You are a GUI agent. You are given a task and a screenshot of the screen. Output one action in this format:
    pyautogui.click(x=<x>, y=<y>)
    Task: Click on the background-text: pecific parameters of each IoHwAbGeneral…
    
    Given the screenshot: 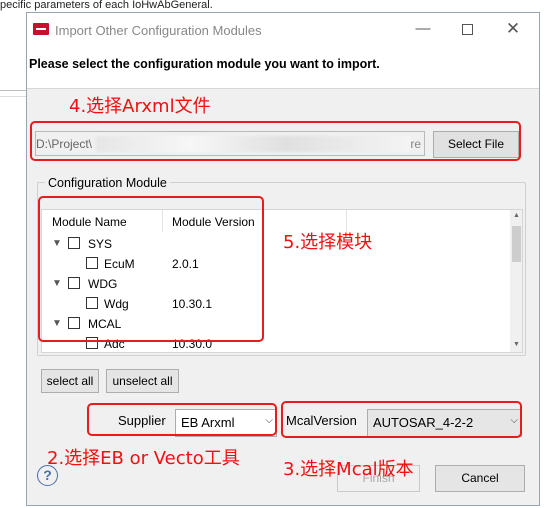 What is the action you would take?
    pyautogui.click(x=276, y=6)
    